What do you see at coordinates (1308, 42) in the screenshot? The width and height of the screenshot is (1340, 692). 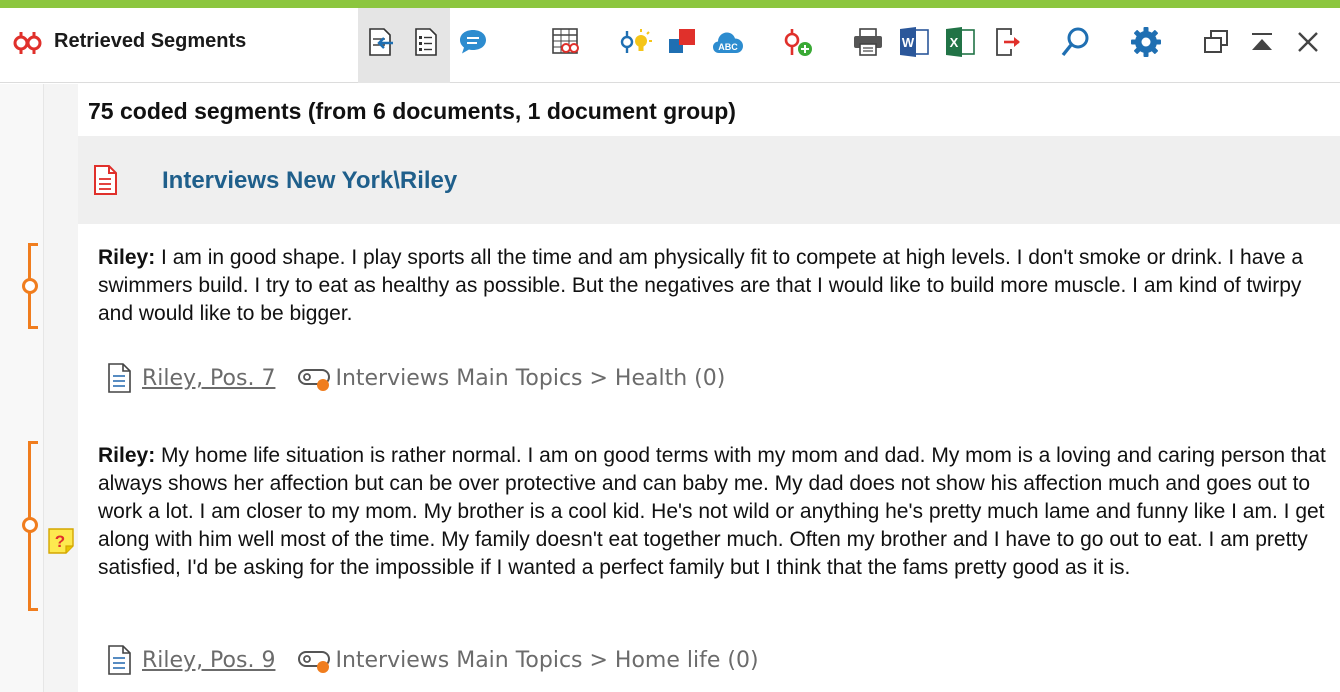 I see `close-icon` at bounding box center [1308, 42].